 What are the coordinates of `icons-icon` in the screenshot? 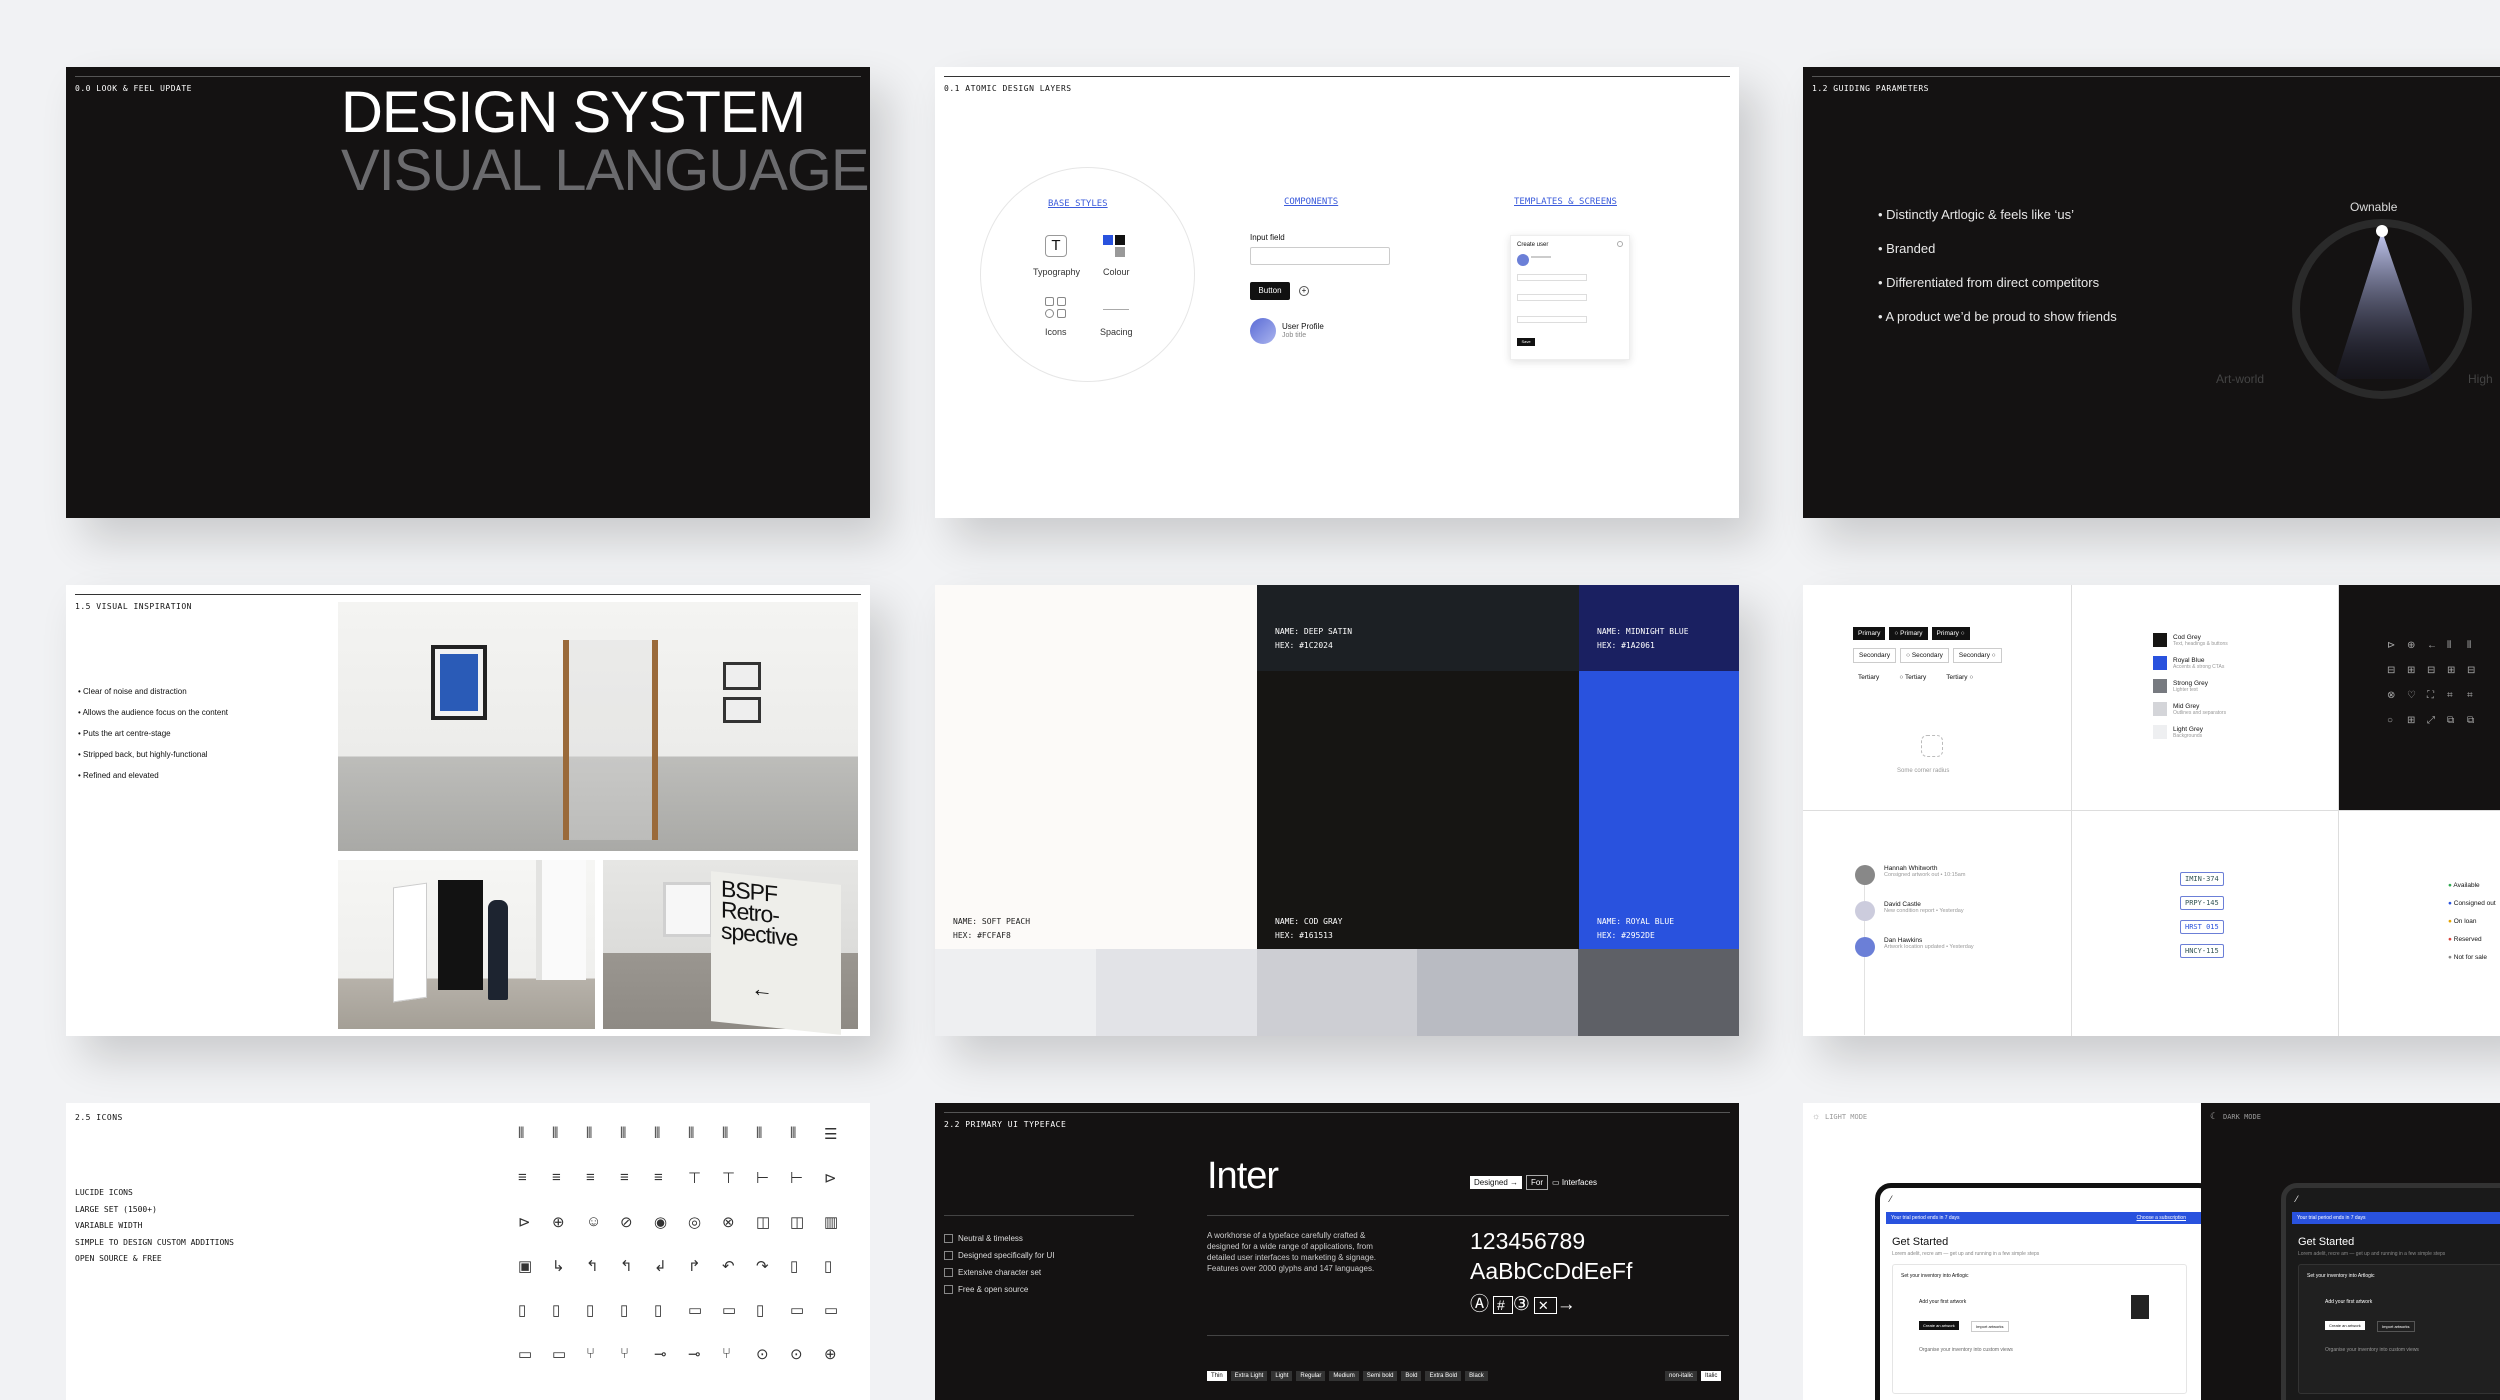 It's located at (1057, 309).